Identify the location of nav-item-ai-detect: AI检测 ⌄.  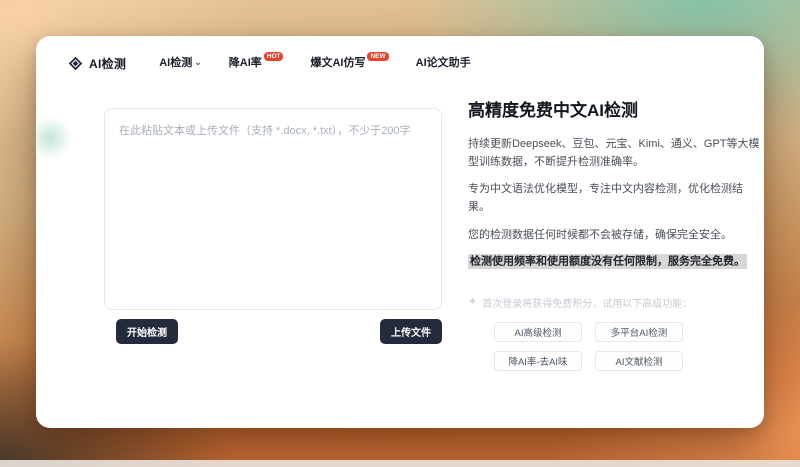
(180, 63).